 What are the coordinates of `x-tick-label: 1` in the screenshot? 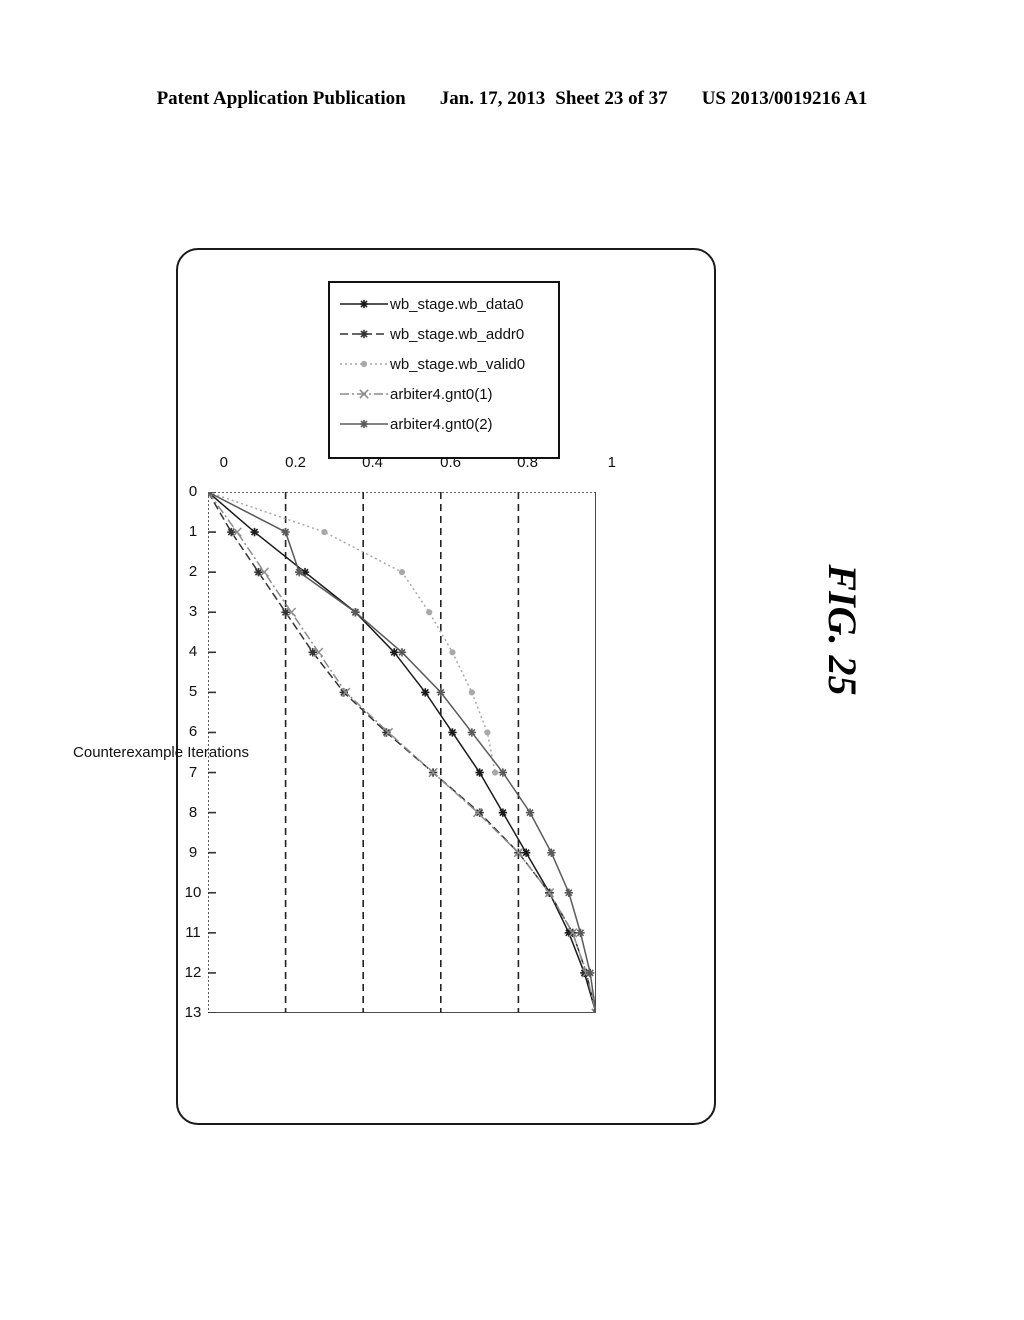 It's located at (193, 532).